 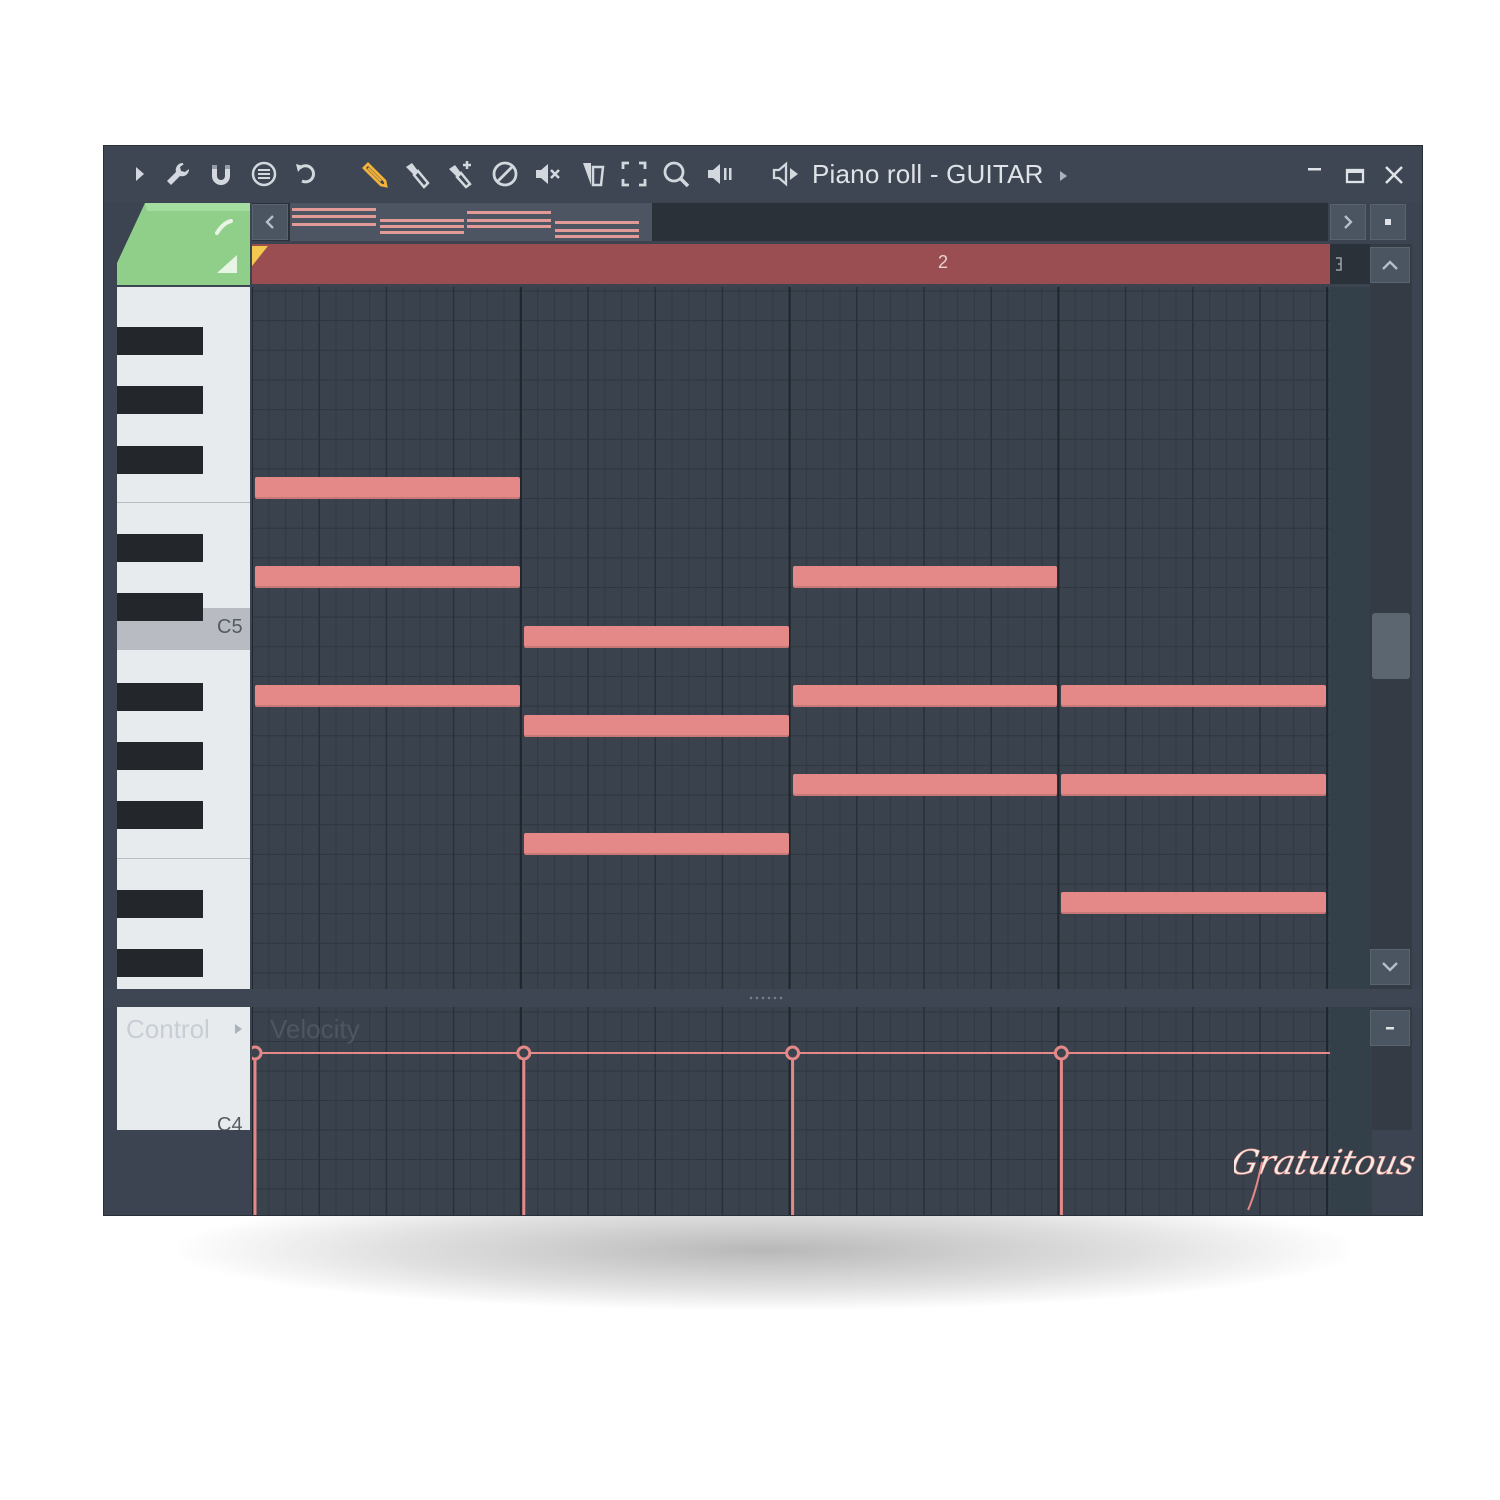 What do you see at coordinates (168, 1029) in the screenshot?
I see `control-label: Control` at bounding box center [168, 1029].